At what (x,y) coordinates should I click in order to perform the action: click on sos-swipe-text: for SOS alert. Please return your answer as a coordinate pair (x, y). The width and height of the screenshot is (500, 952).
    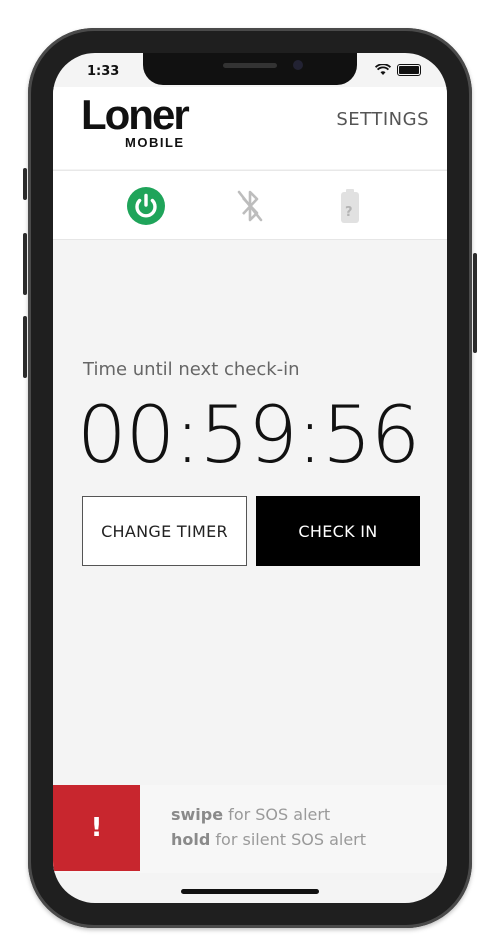
    Looking at the image, I should click on (277, 814).